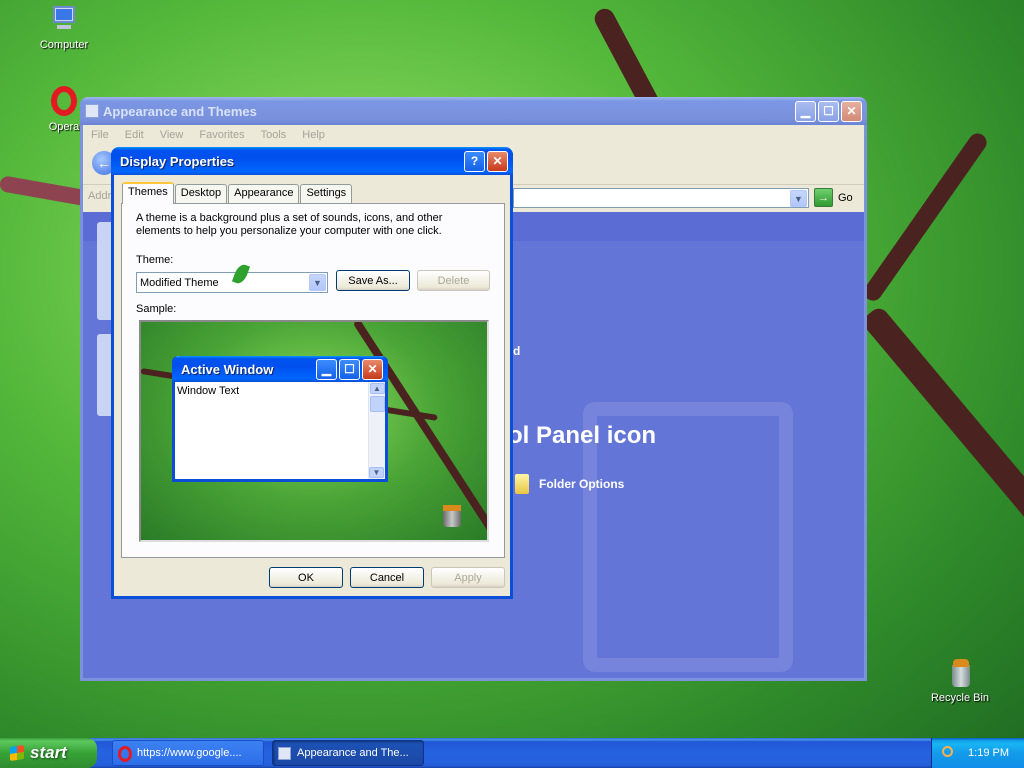  I want to click on scroll-down-icon: ▼, so click(376, 472).